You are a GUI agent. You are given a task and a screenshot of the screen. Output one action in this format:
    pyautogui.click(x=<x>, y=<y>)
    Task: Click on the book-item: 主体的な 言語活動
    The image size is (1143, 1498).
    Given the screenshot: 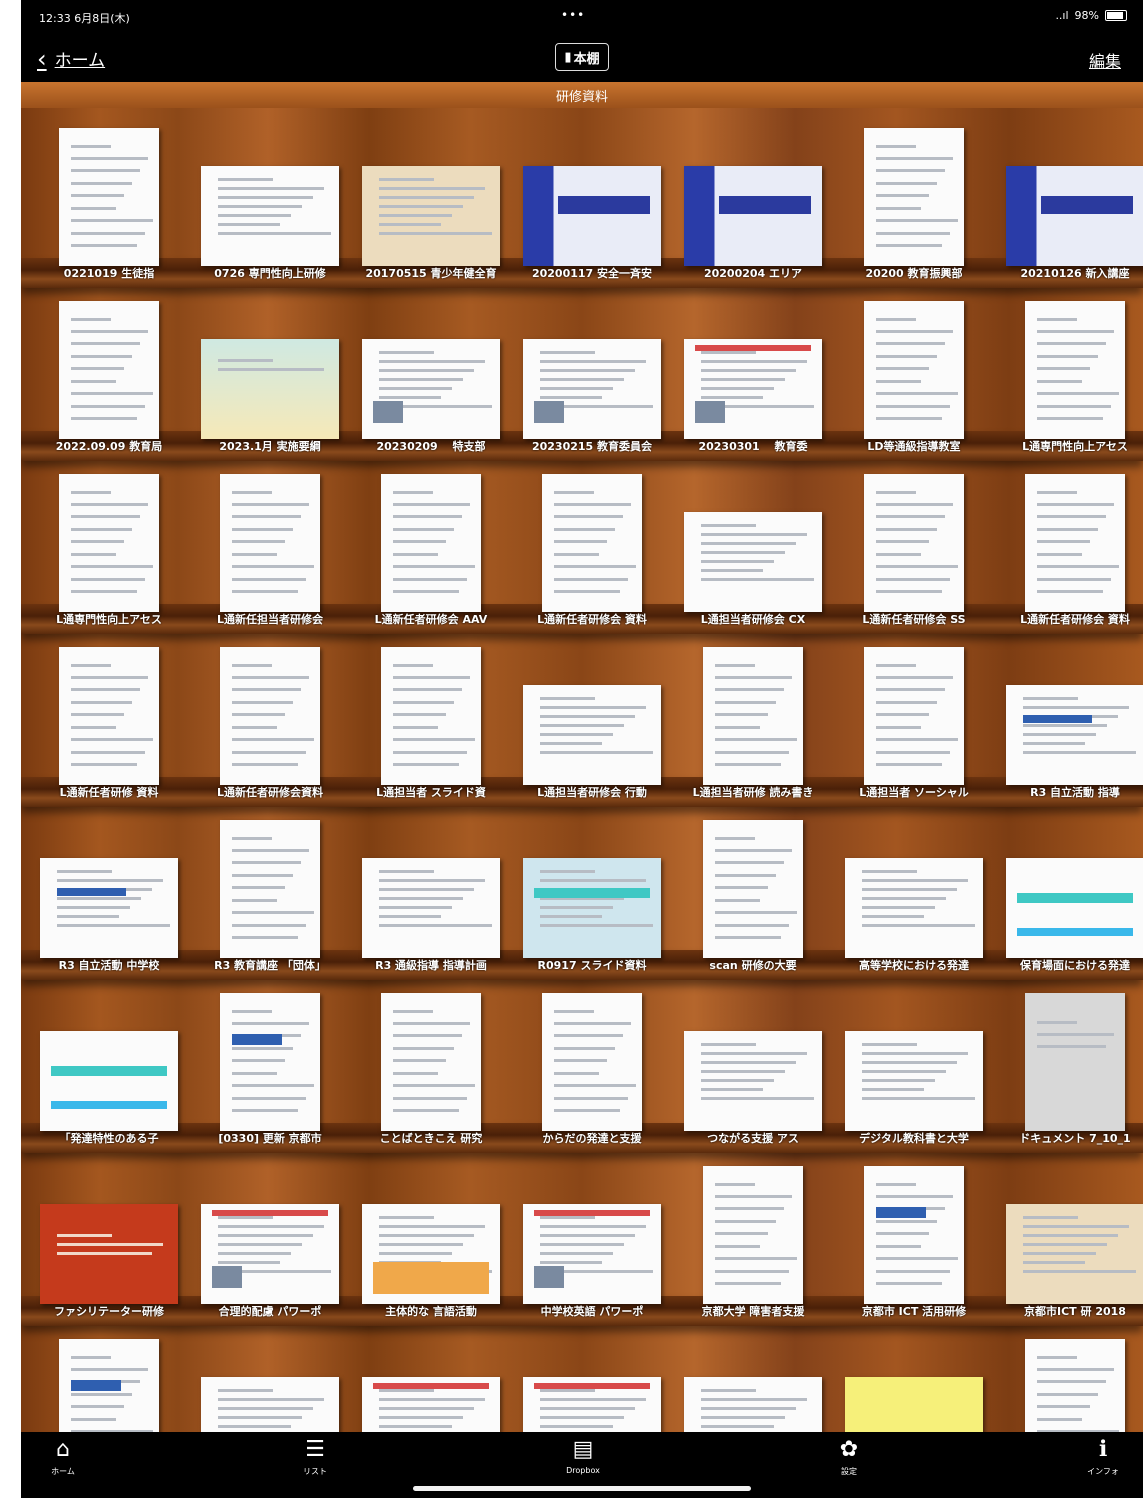 What is the action you would take?
    pyautogui.click(x=431, y=1234)
    